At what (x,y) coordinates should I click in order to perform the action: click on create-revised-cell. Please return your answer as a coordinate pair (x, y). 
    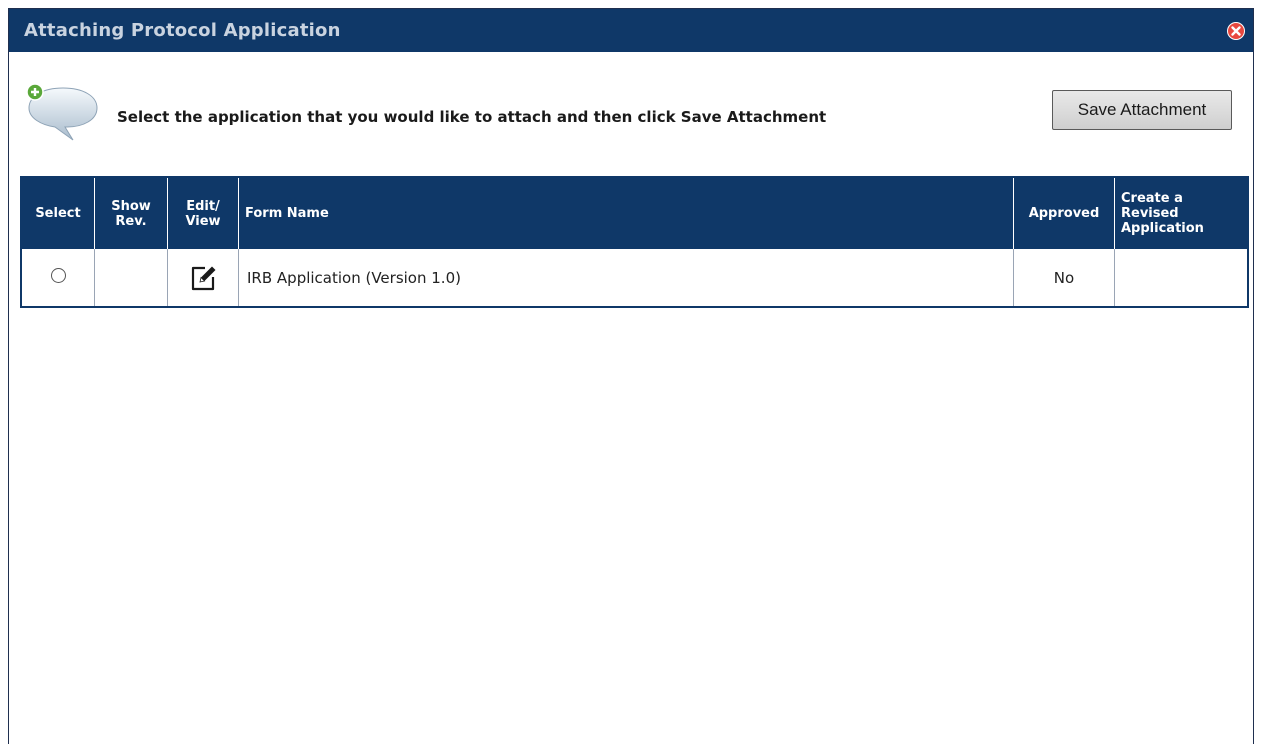
    Looking at the image, I should click on (1182, 278).